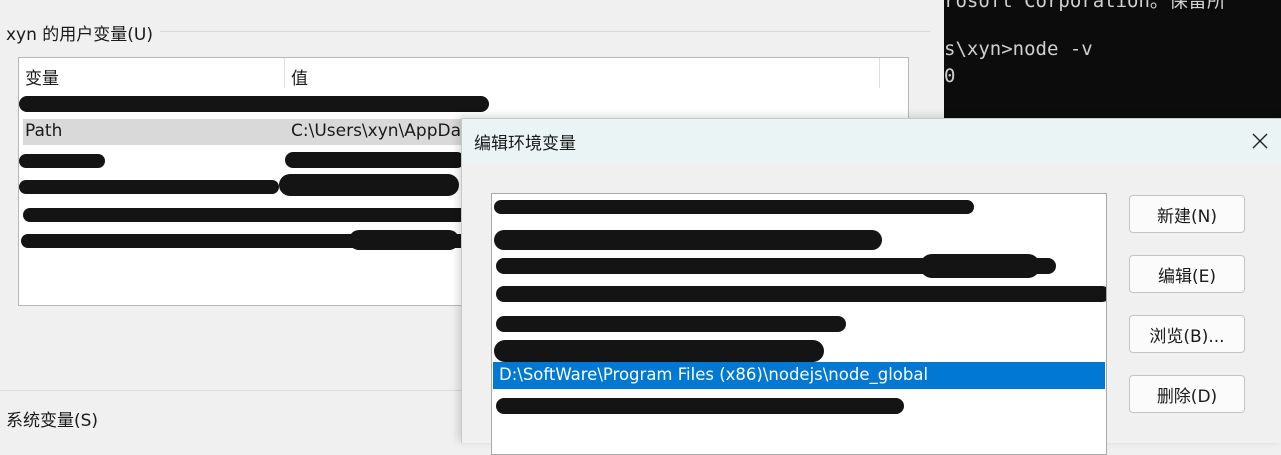 This screenshot has height=455, width=1281. I want to click on path-variable-name: Path, so click(44, 131).